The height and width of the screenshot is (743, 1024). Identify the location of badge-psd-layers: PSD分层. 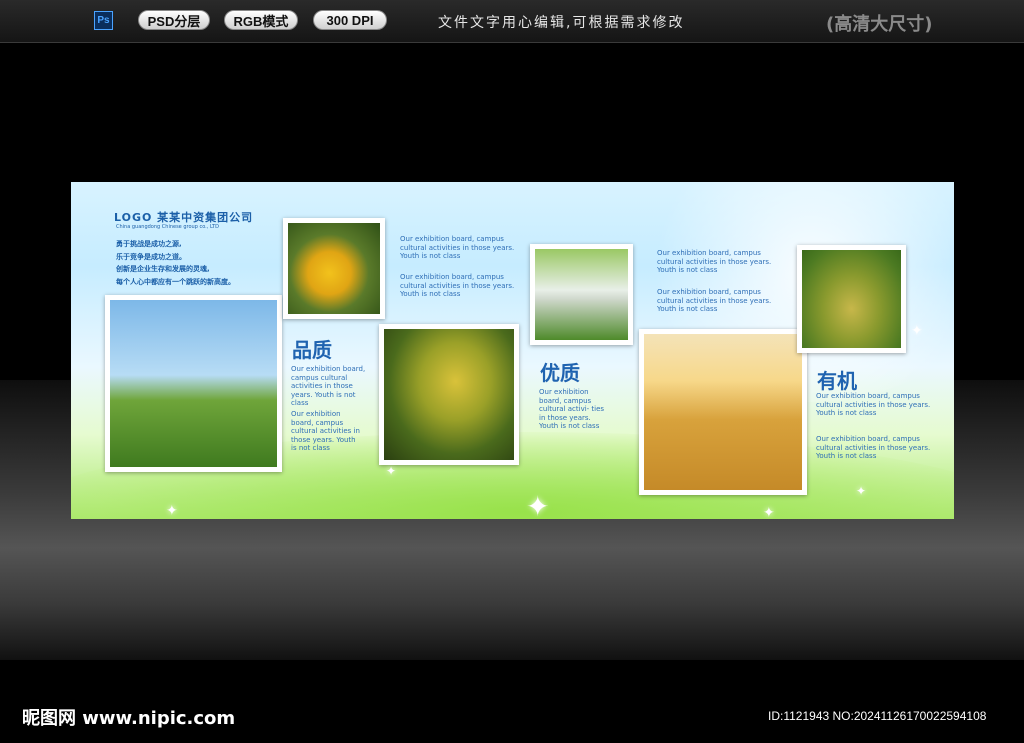
(174, 20).